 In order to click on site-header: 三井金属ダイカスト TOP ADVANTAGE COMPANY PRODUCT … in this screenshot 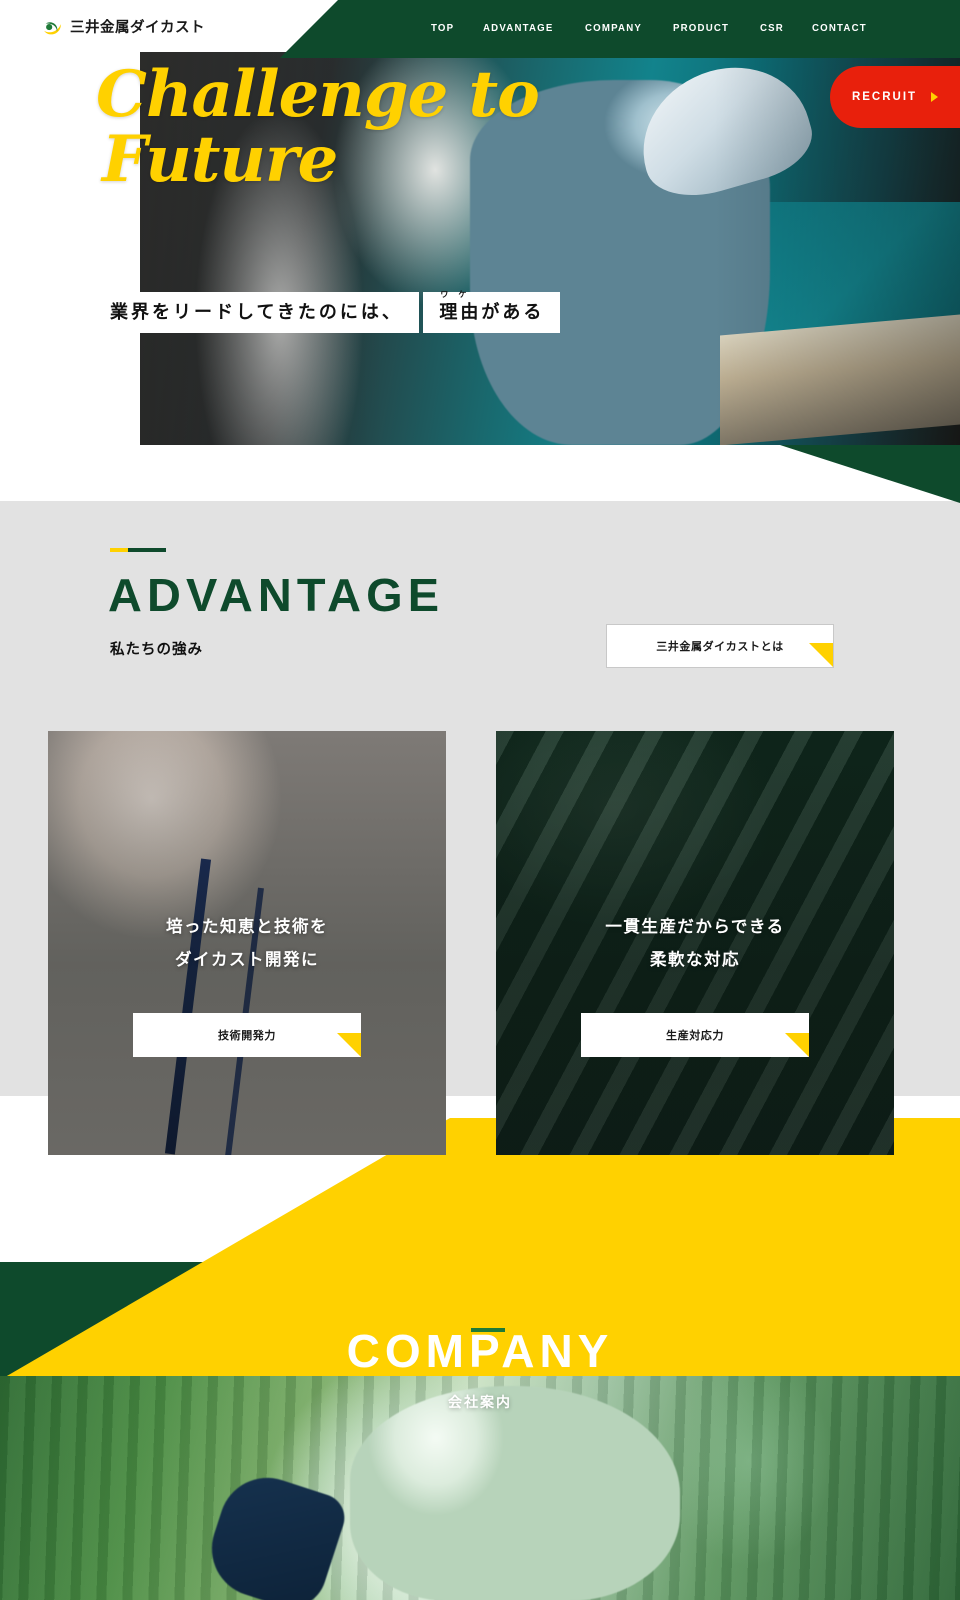, I will do `click(480, 29)`.